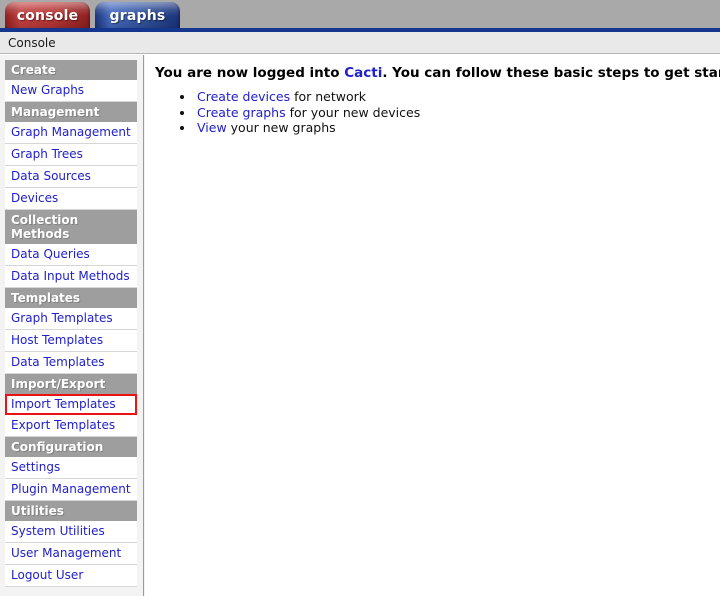 This screenshot has width=720, height=596. What do you see at coordinates (71, 576) in the screenshot?
I see `sidebar-item-logout-user: Logout User` at bounding box center [71, 576].